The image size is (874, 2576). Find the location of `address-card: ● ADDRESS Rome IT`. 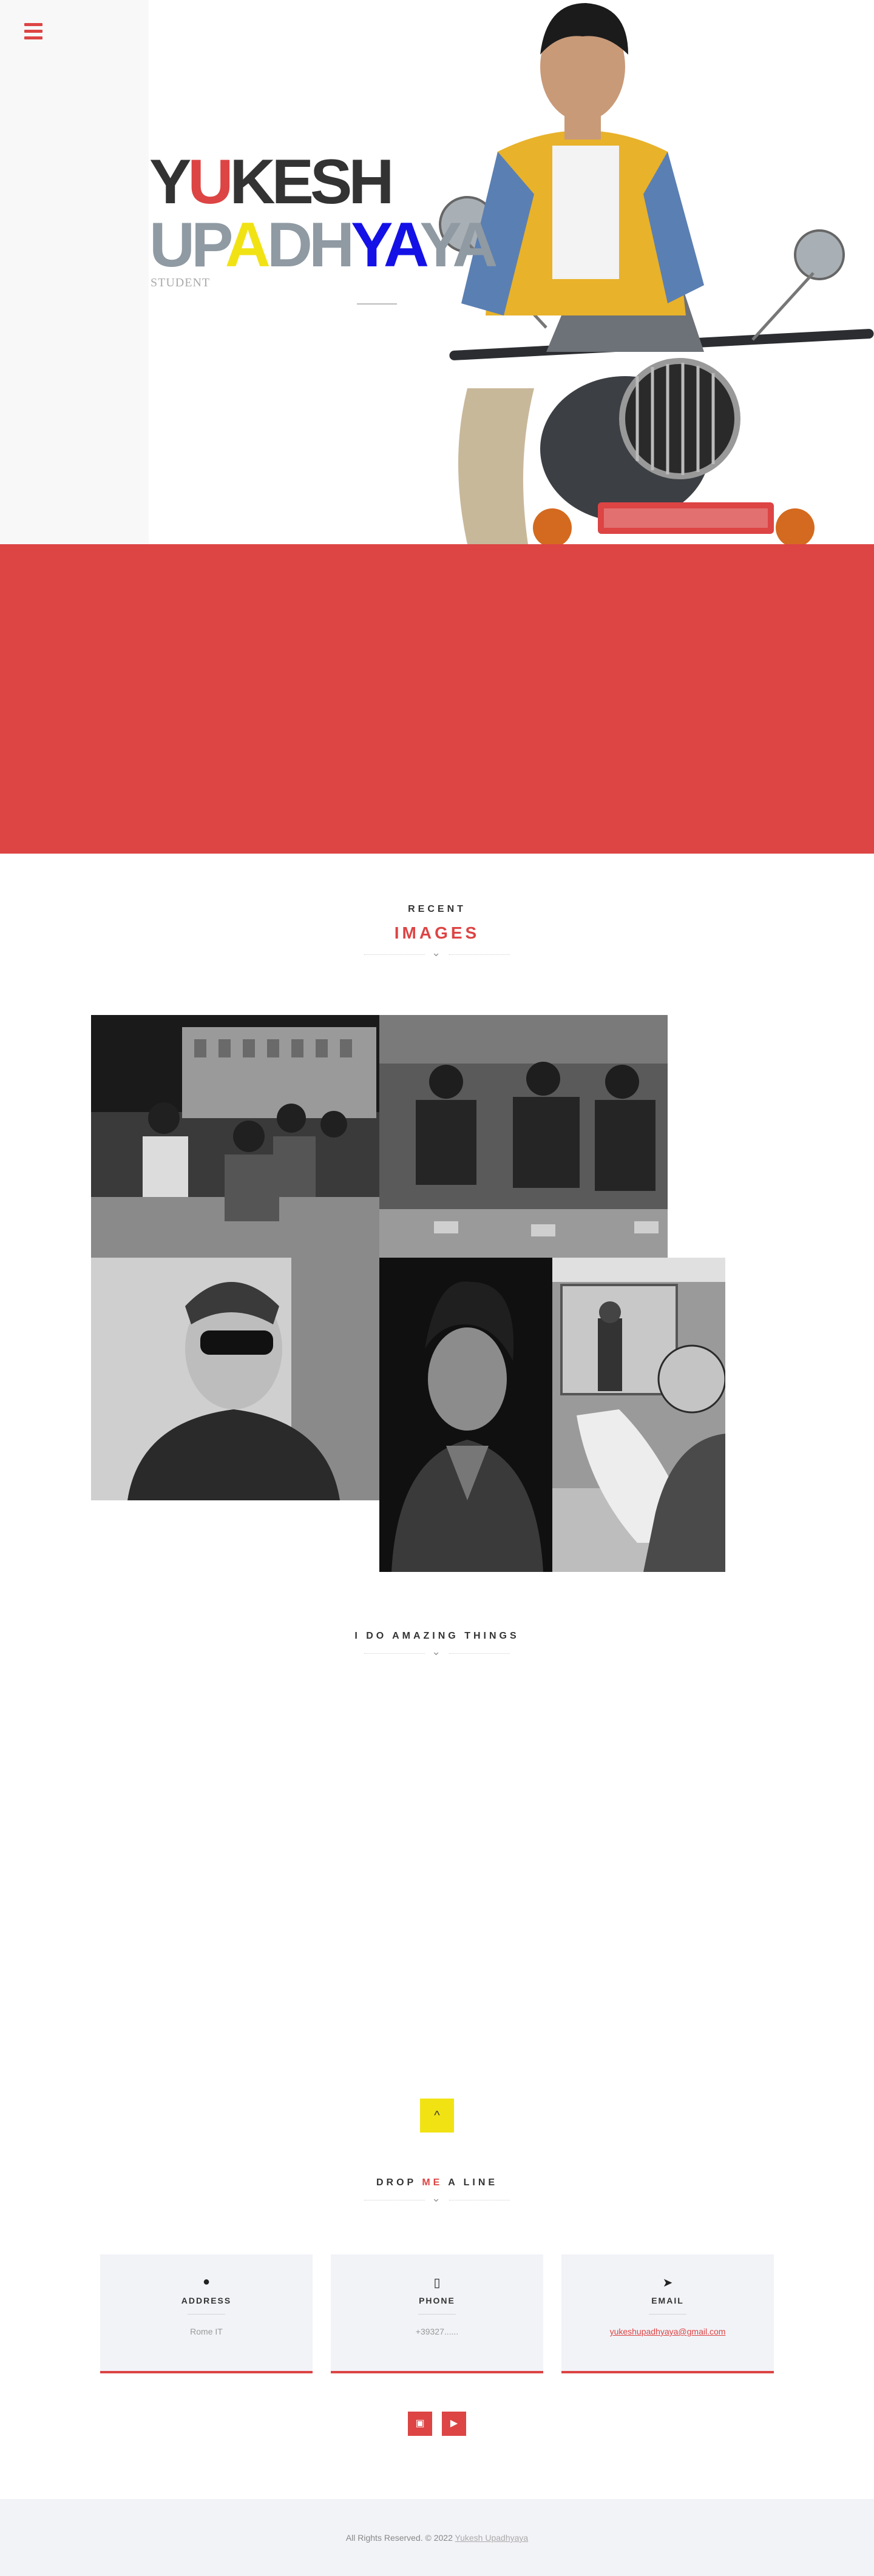

address-card: ● ADDRESS Rome IT is located at coordinates (206, 2313).